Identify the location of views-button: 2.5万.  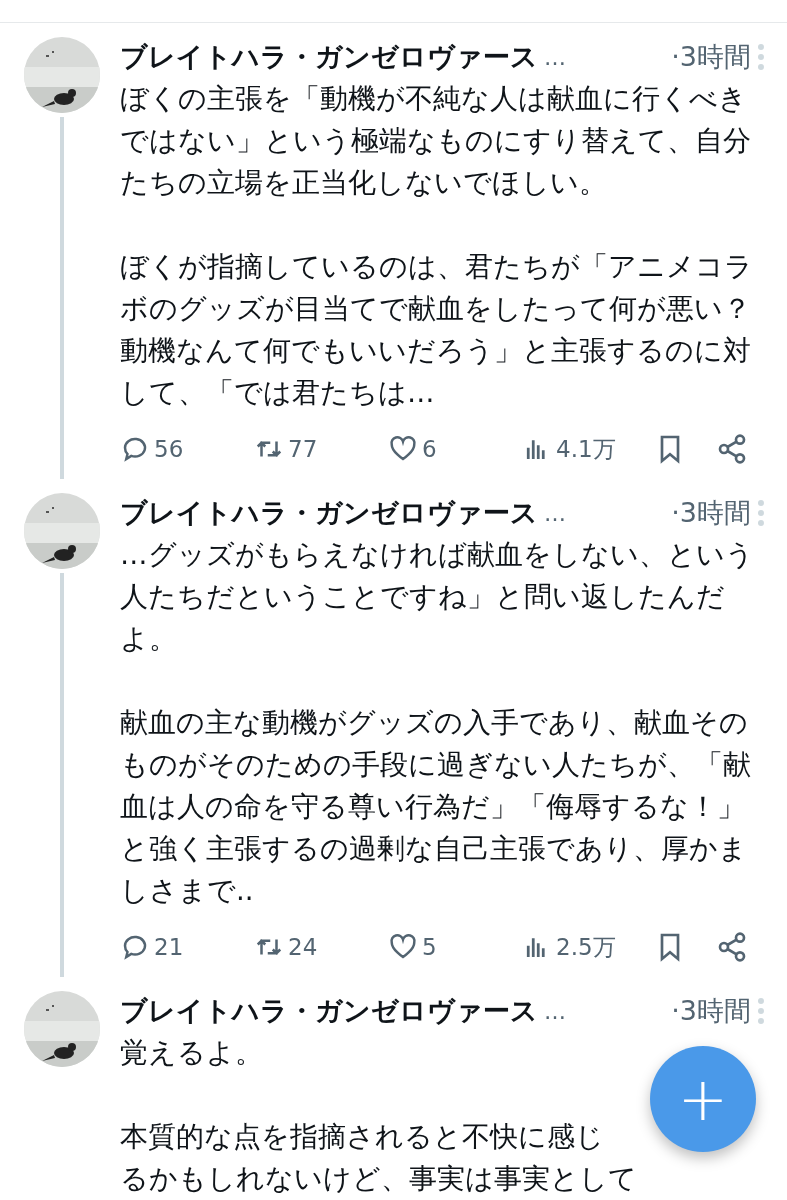
(588, 947).